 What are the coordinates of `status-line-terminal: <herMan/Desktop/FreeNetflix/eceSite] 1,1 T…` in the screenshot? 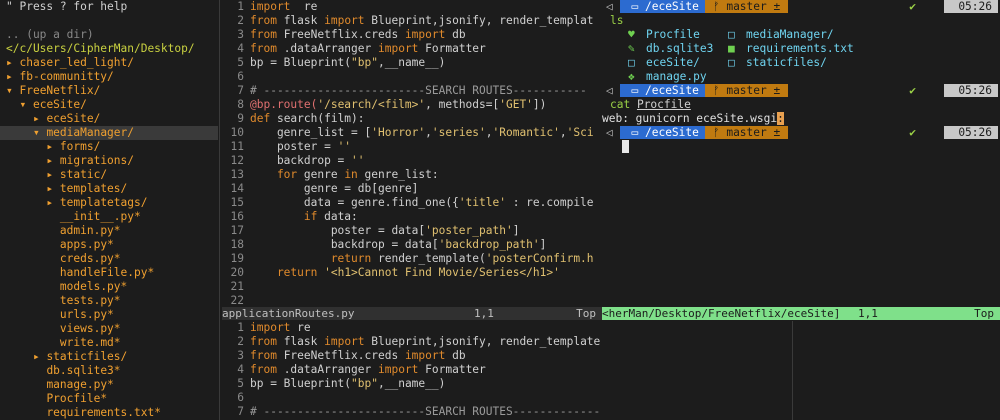 It's located at (801, 313).